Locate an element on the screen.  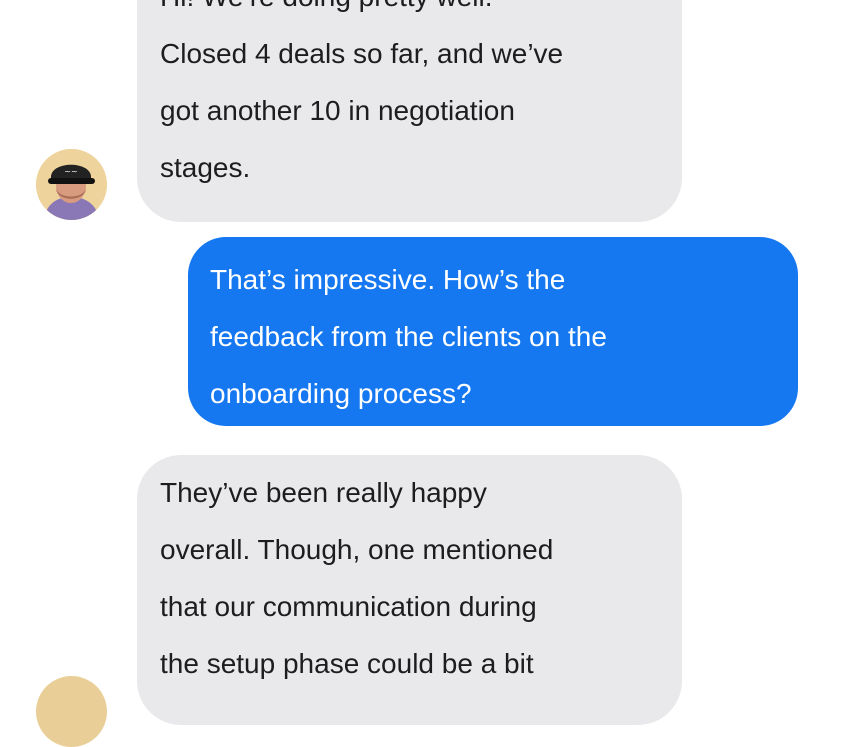
contact-avatar is located at coordinates (71, 711).